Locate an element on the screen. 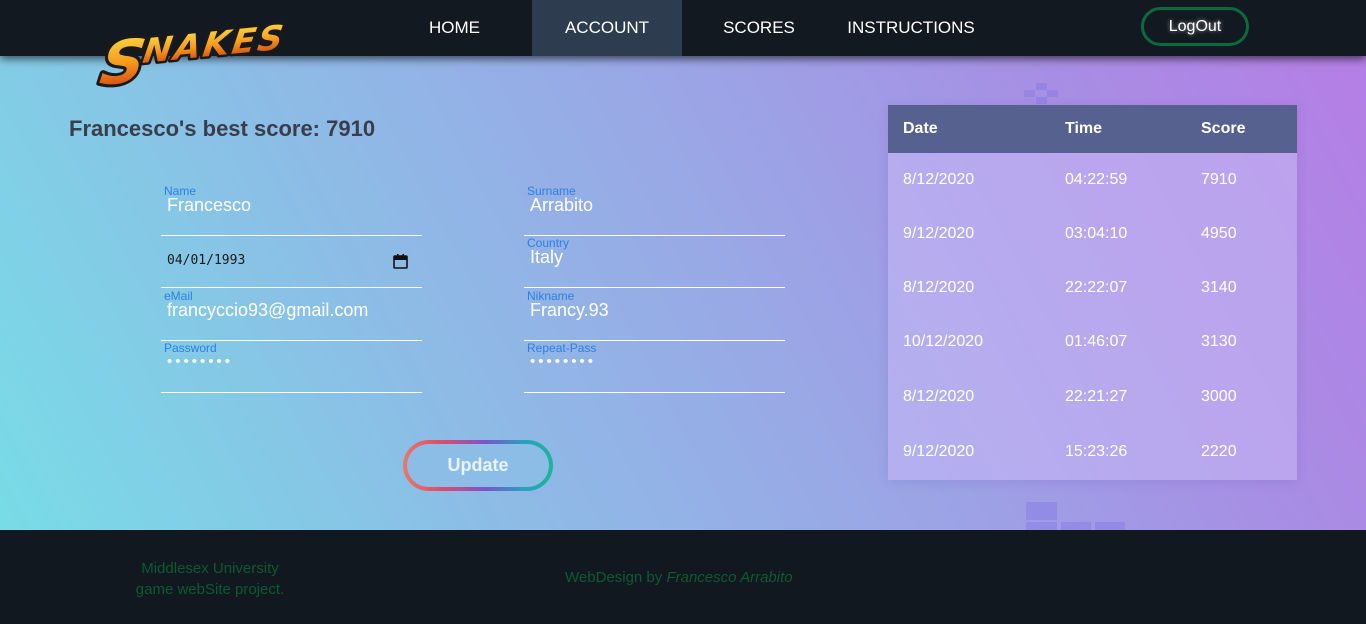 The image size is (1366, 624). cell-score: 2220 is located at coordinates (1219, 451).